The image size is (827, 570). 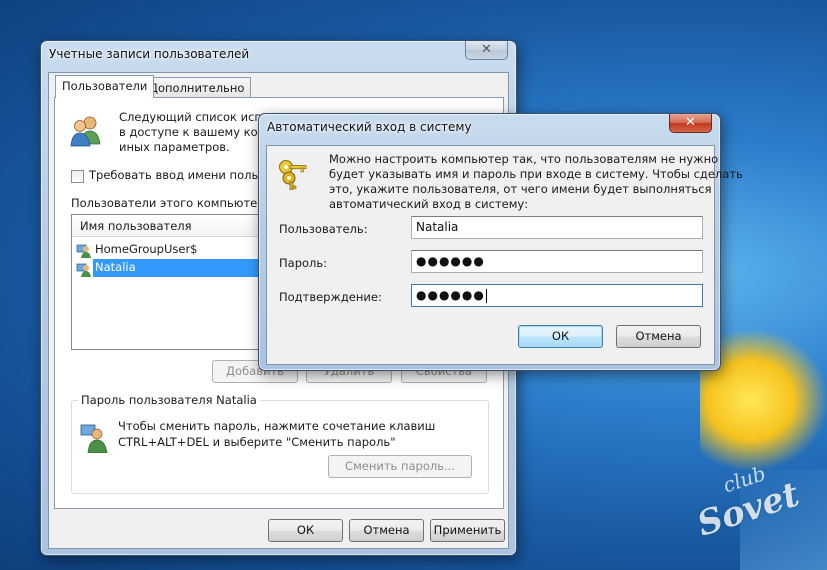 I want to click on password-group-label: Пароль пользователя Natalia, so click(x=169, y=400).